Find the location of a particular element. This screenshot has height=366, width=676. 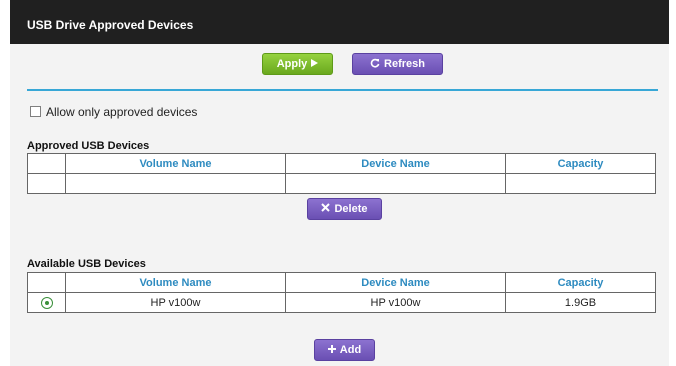

row-radio-button is located at coordinates (46, 302).